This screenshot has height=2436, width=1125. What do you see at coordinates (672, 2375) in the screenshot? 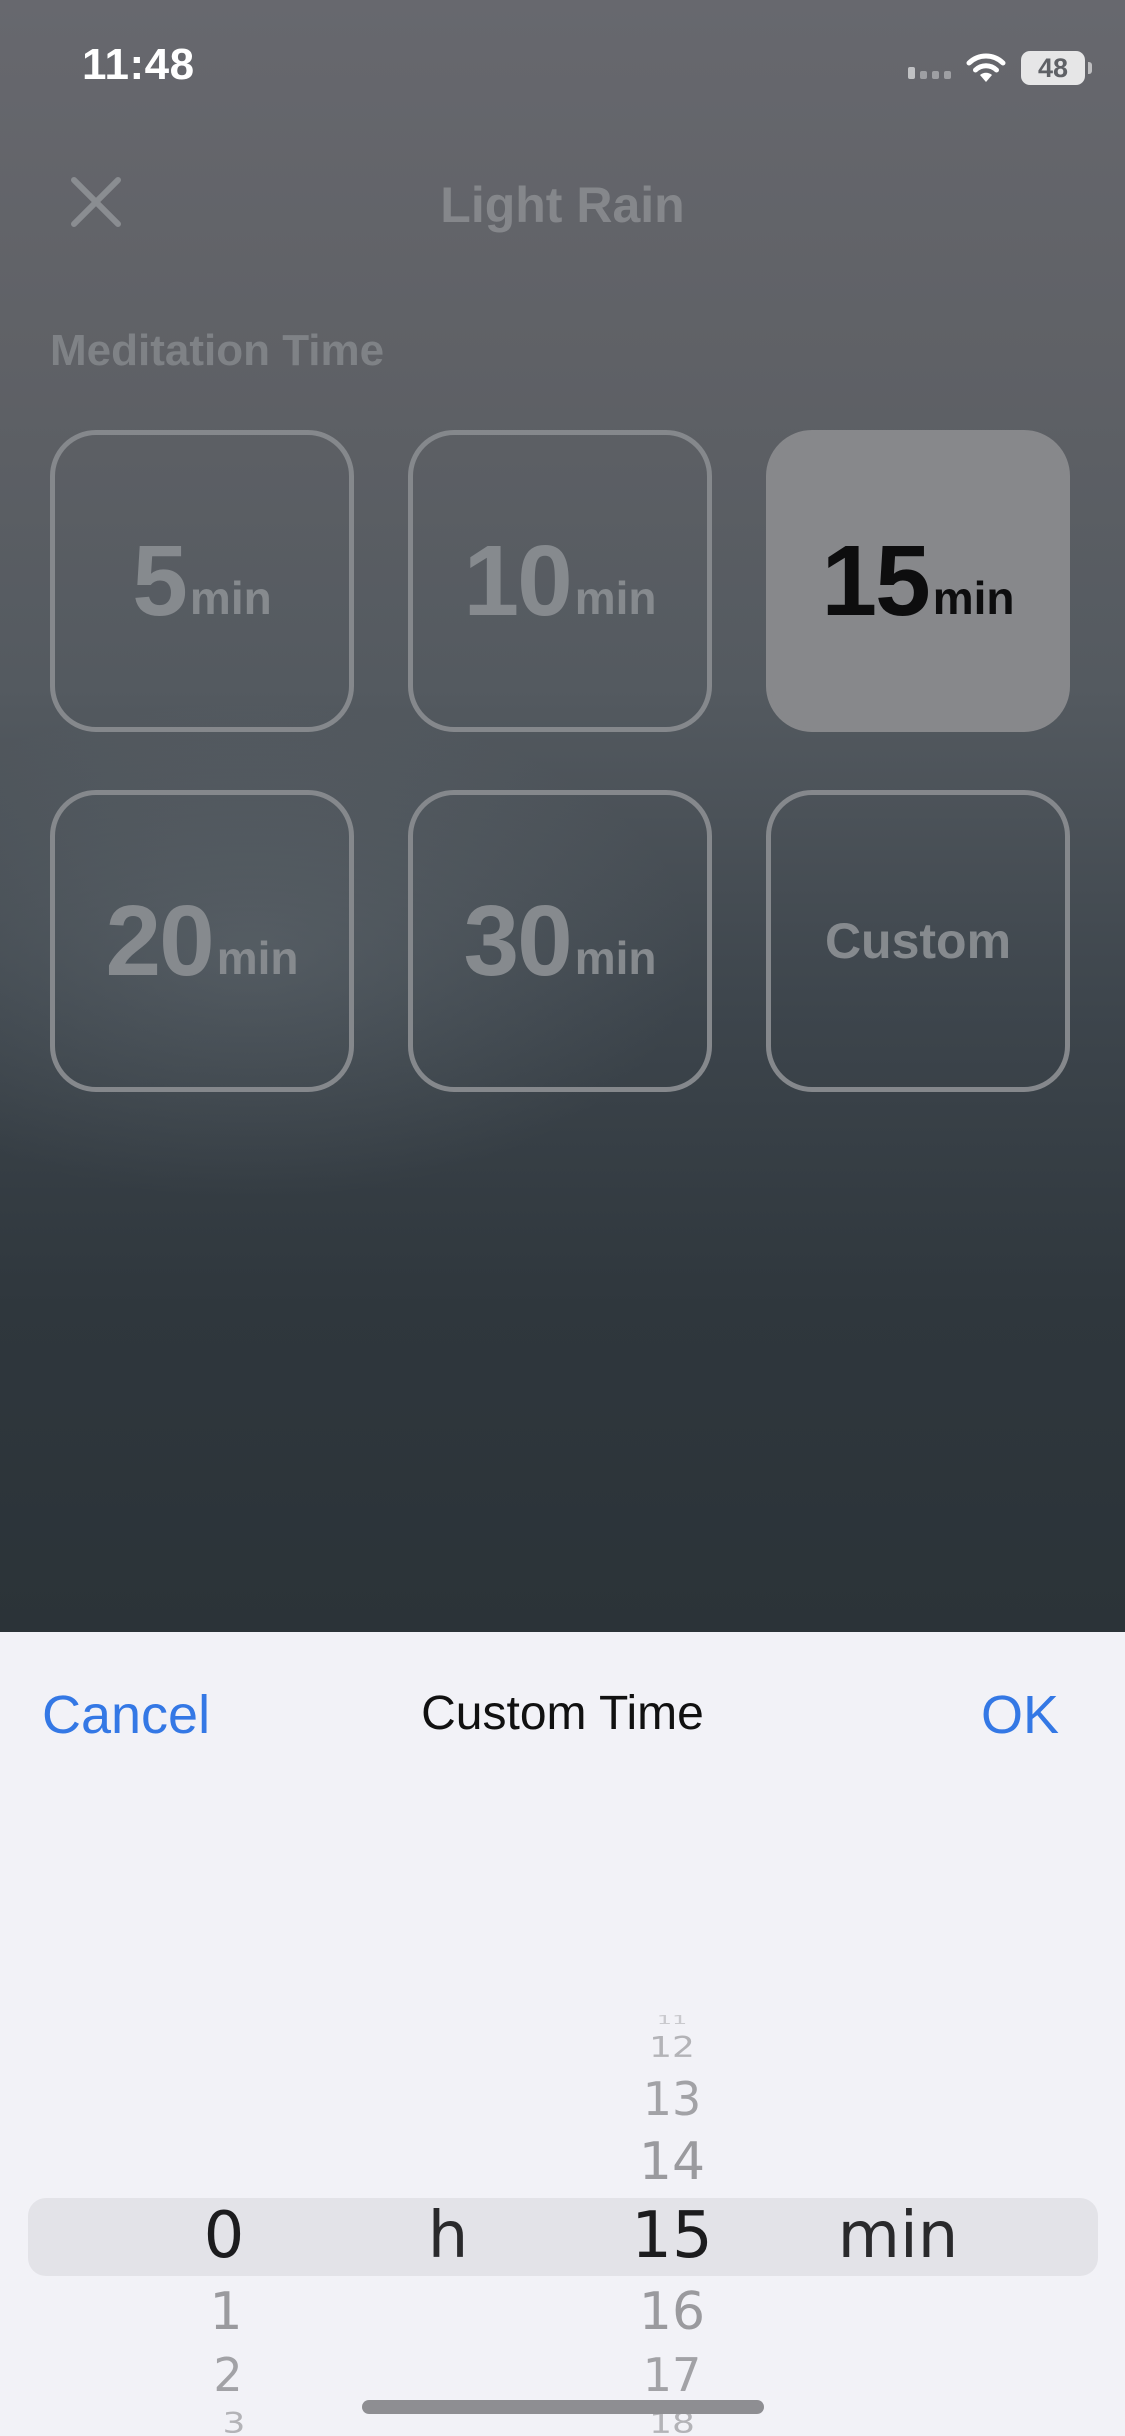
I see `minutes-option: 17` at bounding box center [672, 2375].